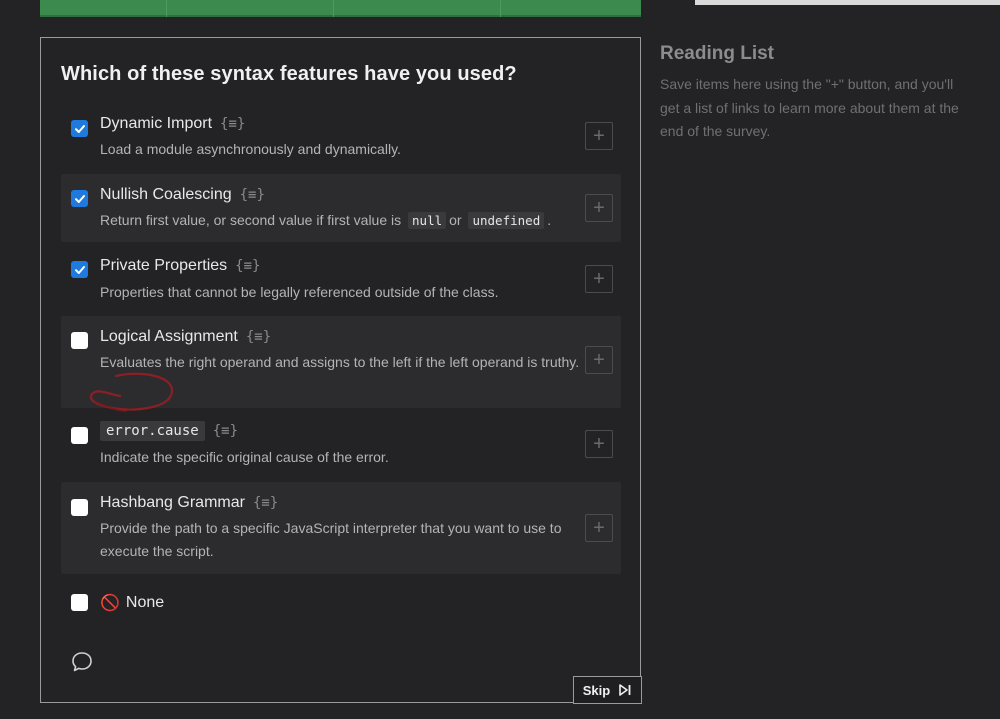 The width and height of the screenshot is (1000, 719). Describe the element at coordinates (152, 431) in the screenshot. I see `option-title: error.cause` at that location.